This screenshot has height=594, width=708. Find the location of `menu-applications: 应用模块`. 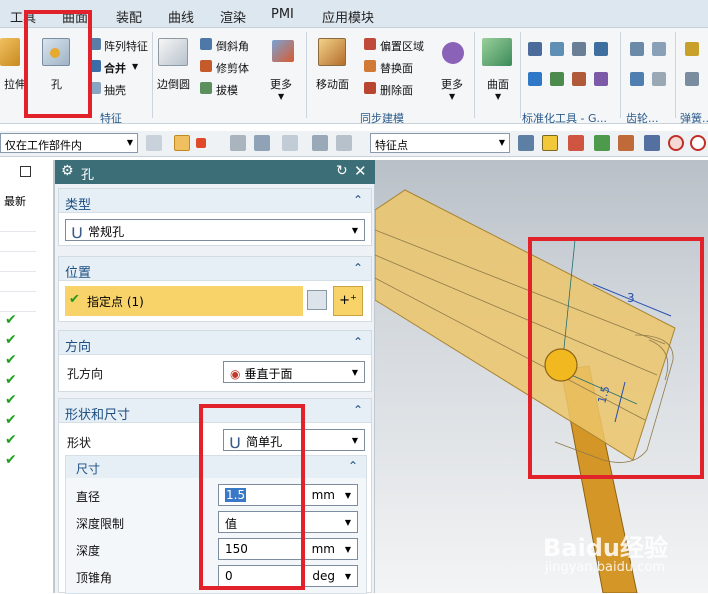

menu-applications: 应用模块 is located at coordinates (348, 16).